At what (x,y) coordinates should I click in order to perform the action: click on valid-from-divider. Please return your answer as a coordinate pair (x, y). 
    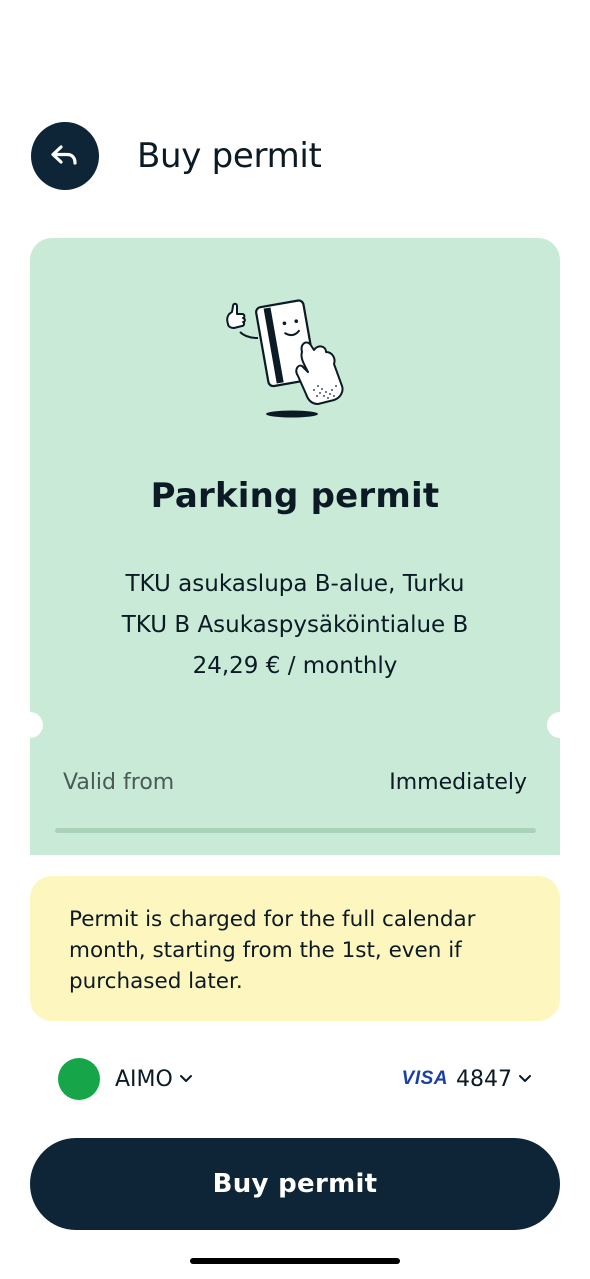
    Looking at the image, I should click on (295, 830).